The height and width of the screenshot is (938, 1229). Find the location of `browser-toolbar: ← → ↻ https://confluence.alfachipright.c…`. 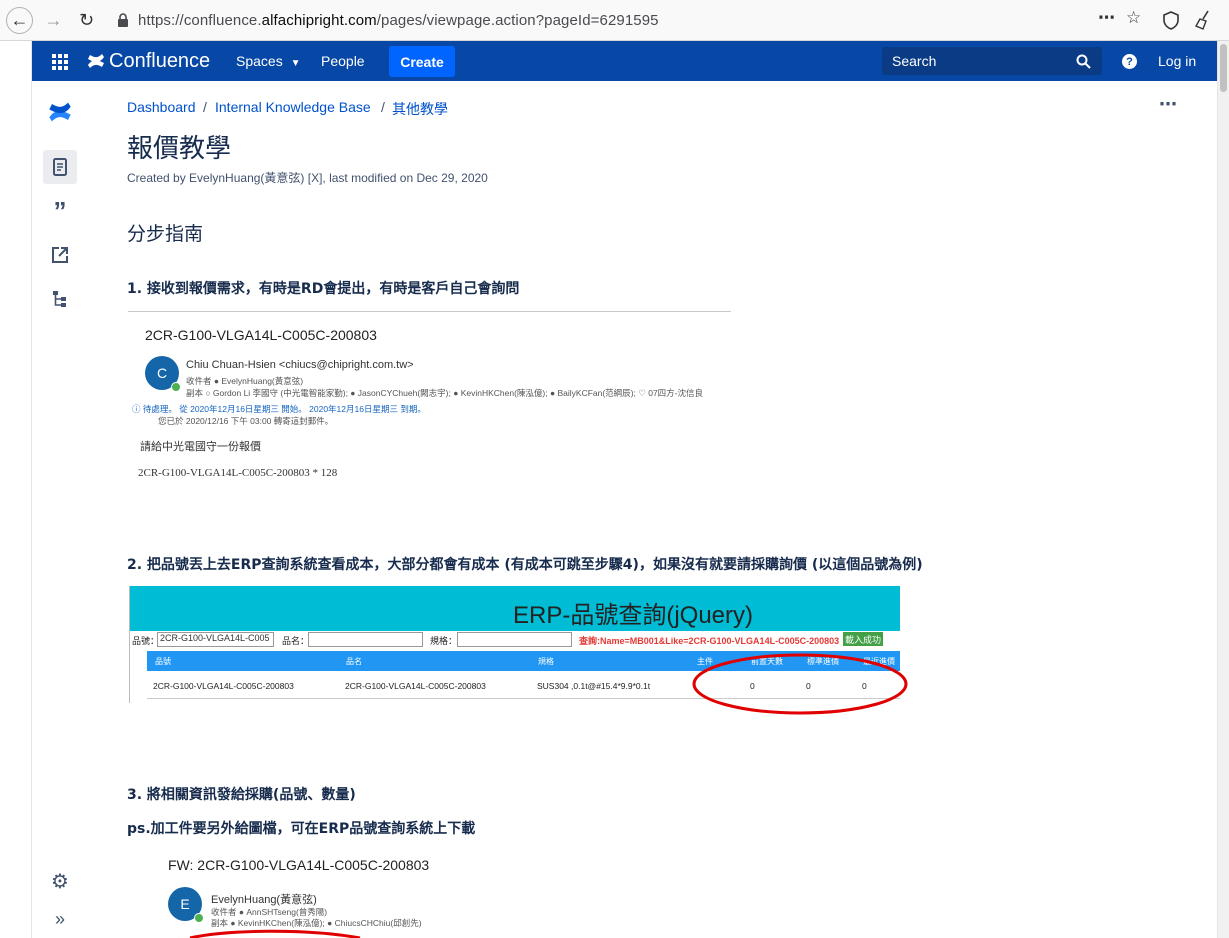

browser-toolbar: ← → ↻ https://confluence.alfachipright.c… is located at coordinates (614, 20).